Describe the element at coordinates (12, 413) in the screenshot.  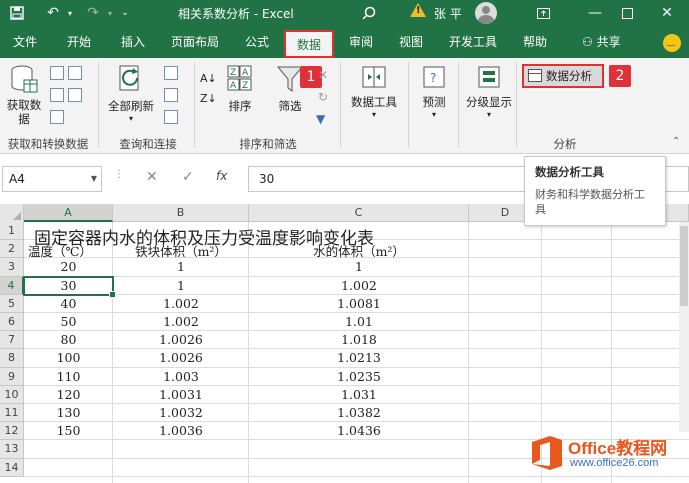
I see `row-header: 11` at that location.